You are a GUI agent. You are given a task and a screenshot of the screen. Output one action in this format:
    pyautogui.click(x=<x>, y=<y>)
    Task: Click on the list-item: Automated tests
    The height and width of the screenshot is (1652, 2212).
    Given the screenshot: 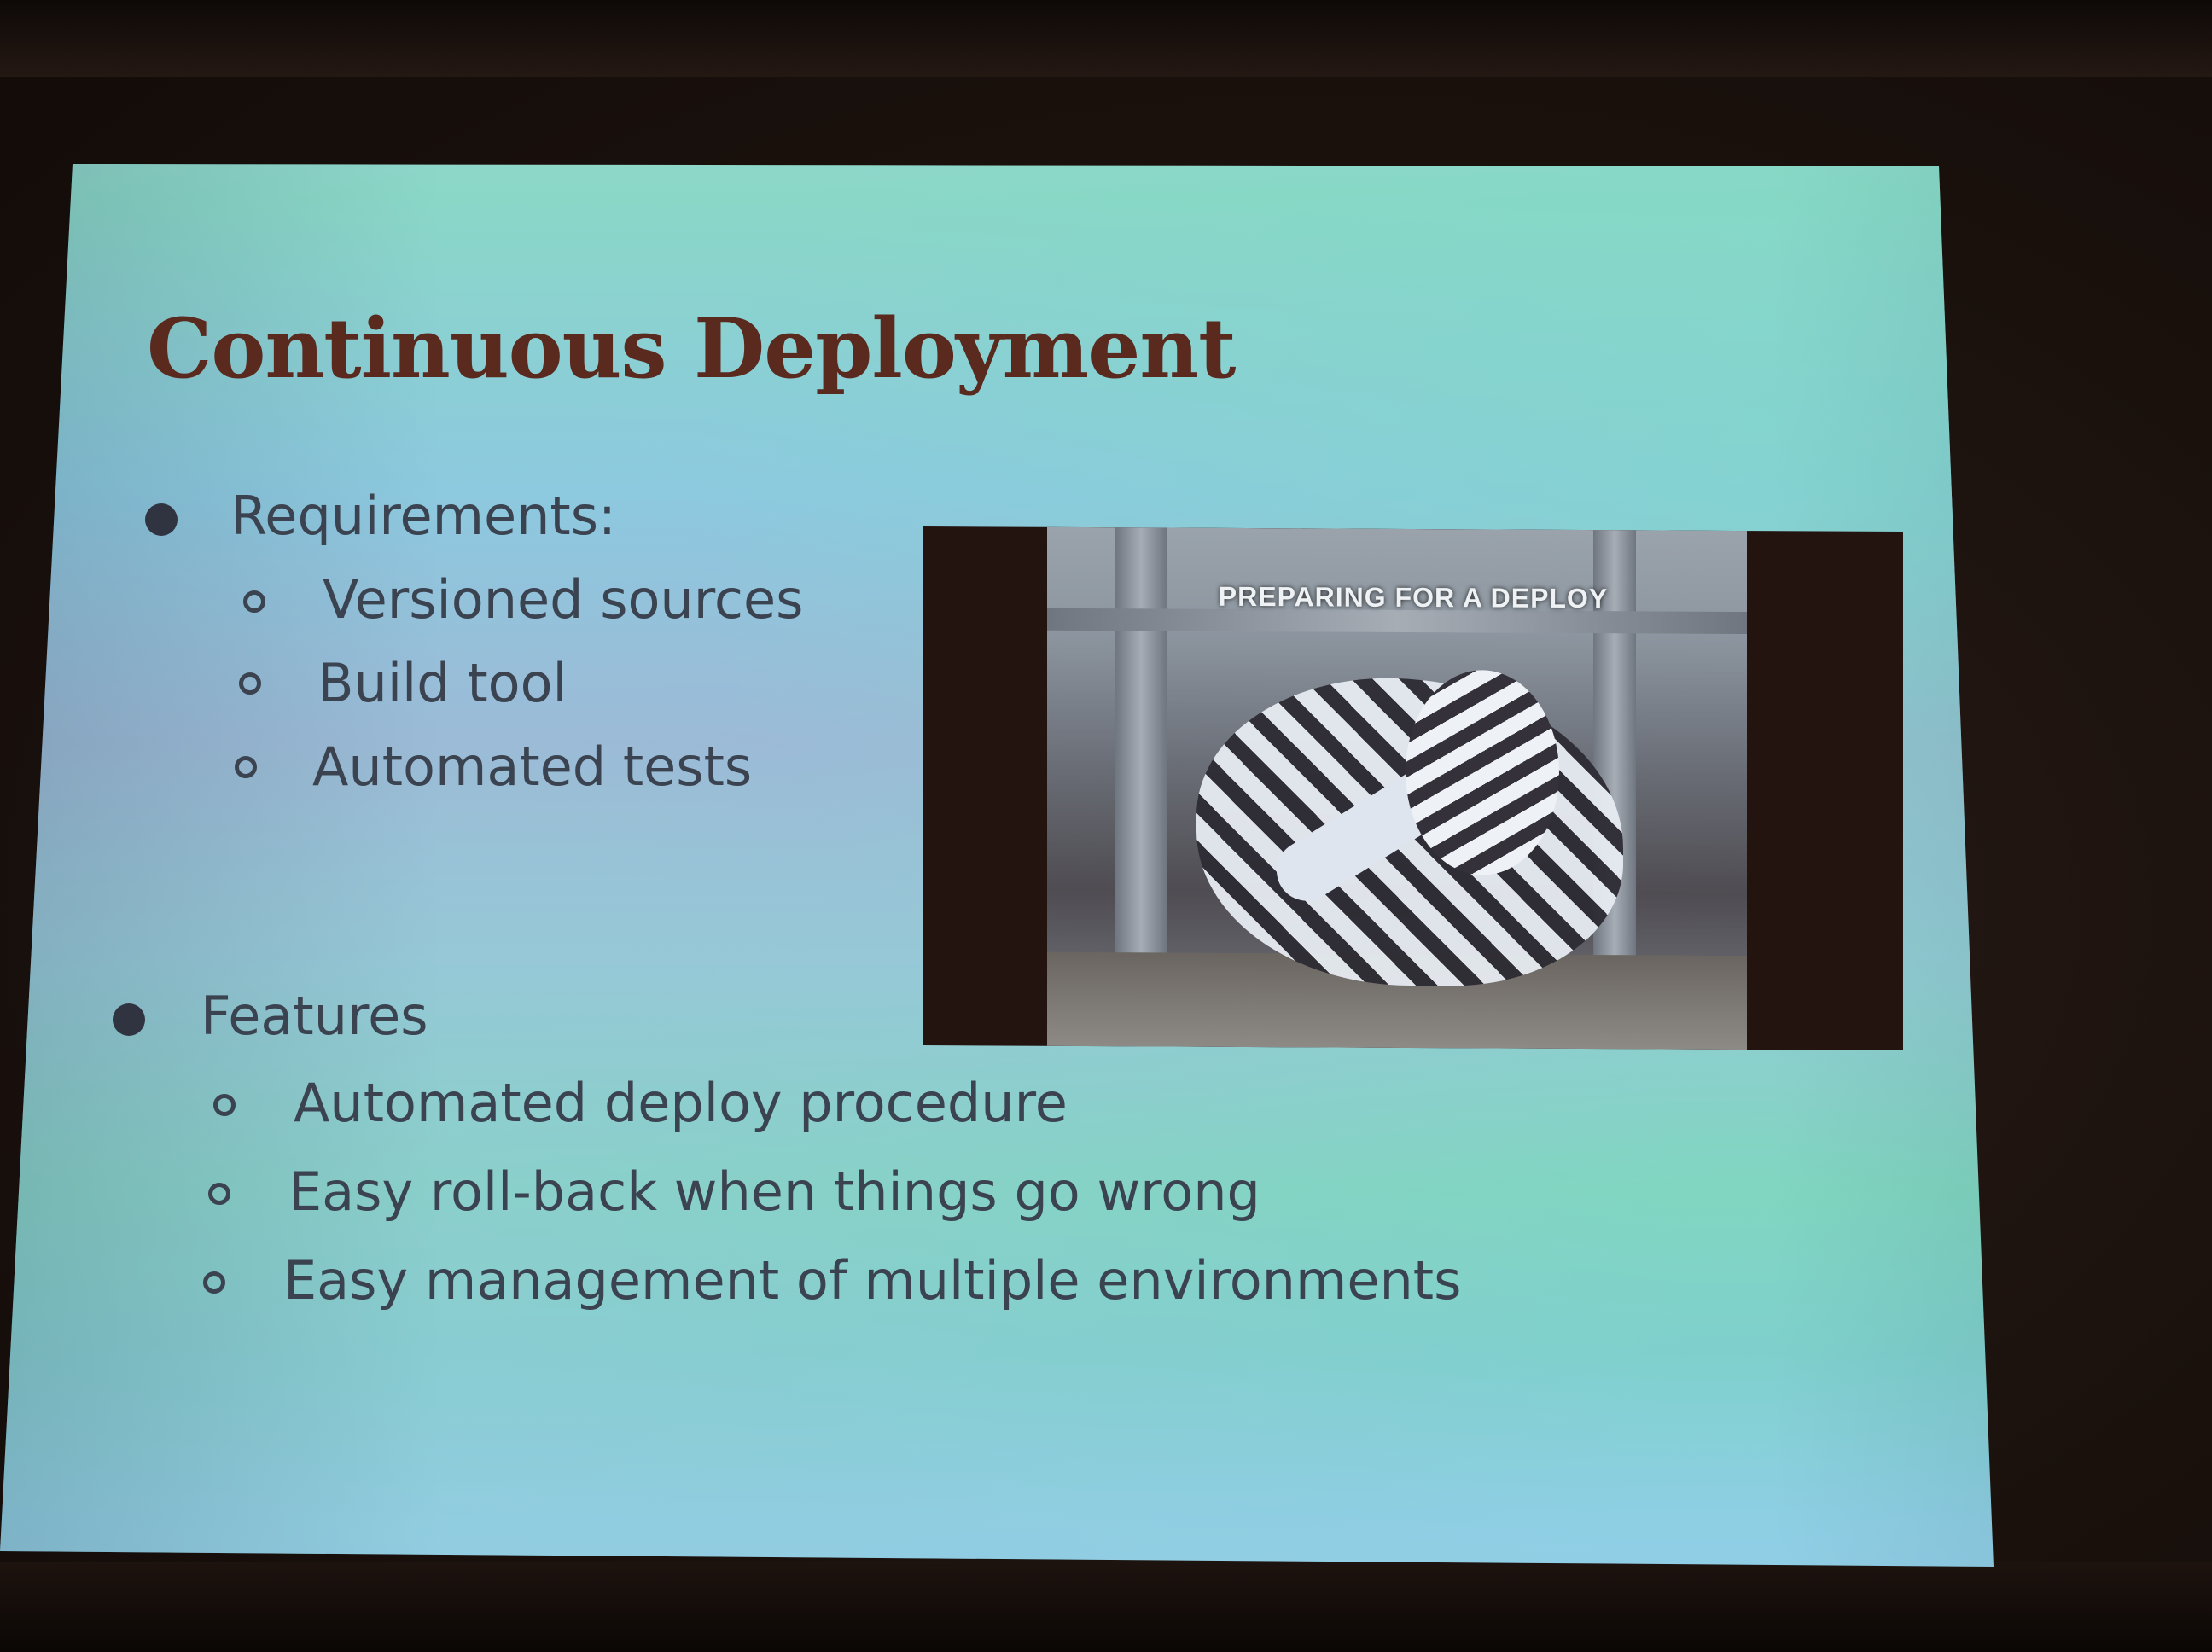 What is the action you would take?
    pyautogui.click(x=532, y=767)
    